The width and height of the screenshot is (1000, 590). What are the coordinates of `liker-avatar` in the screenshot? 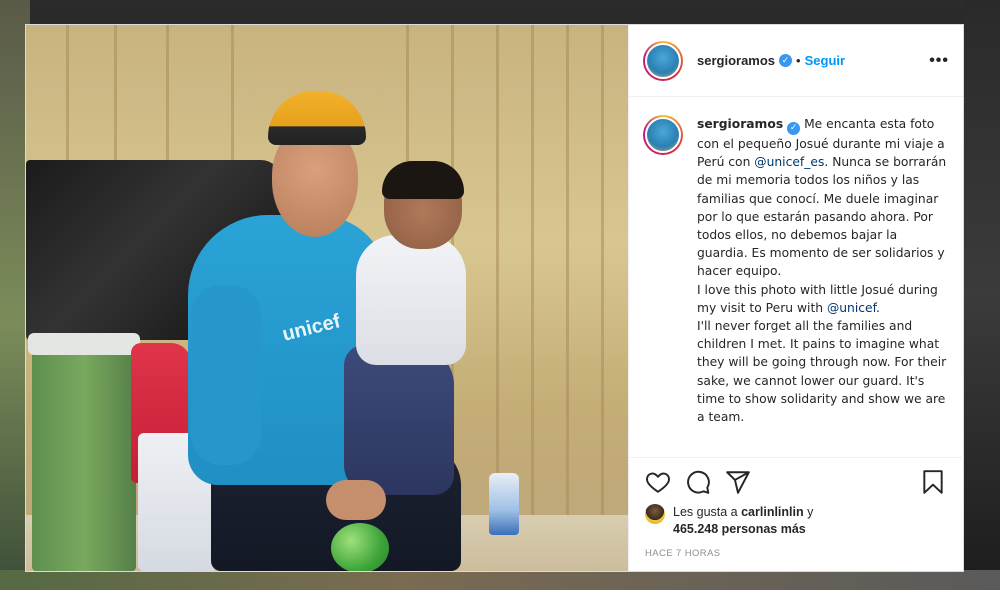 It's located at (655, 514).